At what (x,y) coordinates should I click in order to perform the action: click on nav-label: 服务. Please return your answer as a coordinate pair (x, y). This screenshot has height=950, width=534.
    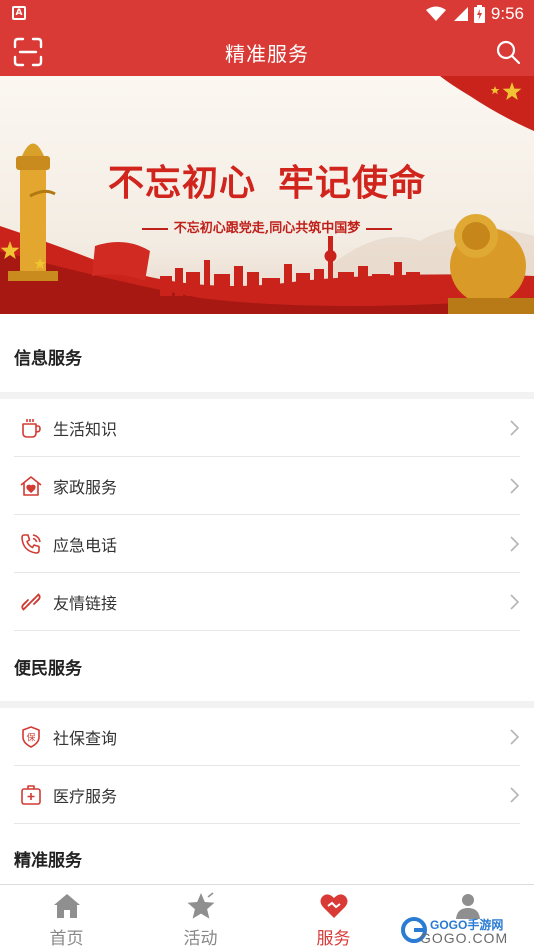
    Looking at the image, I should click on (333, 939).